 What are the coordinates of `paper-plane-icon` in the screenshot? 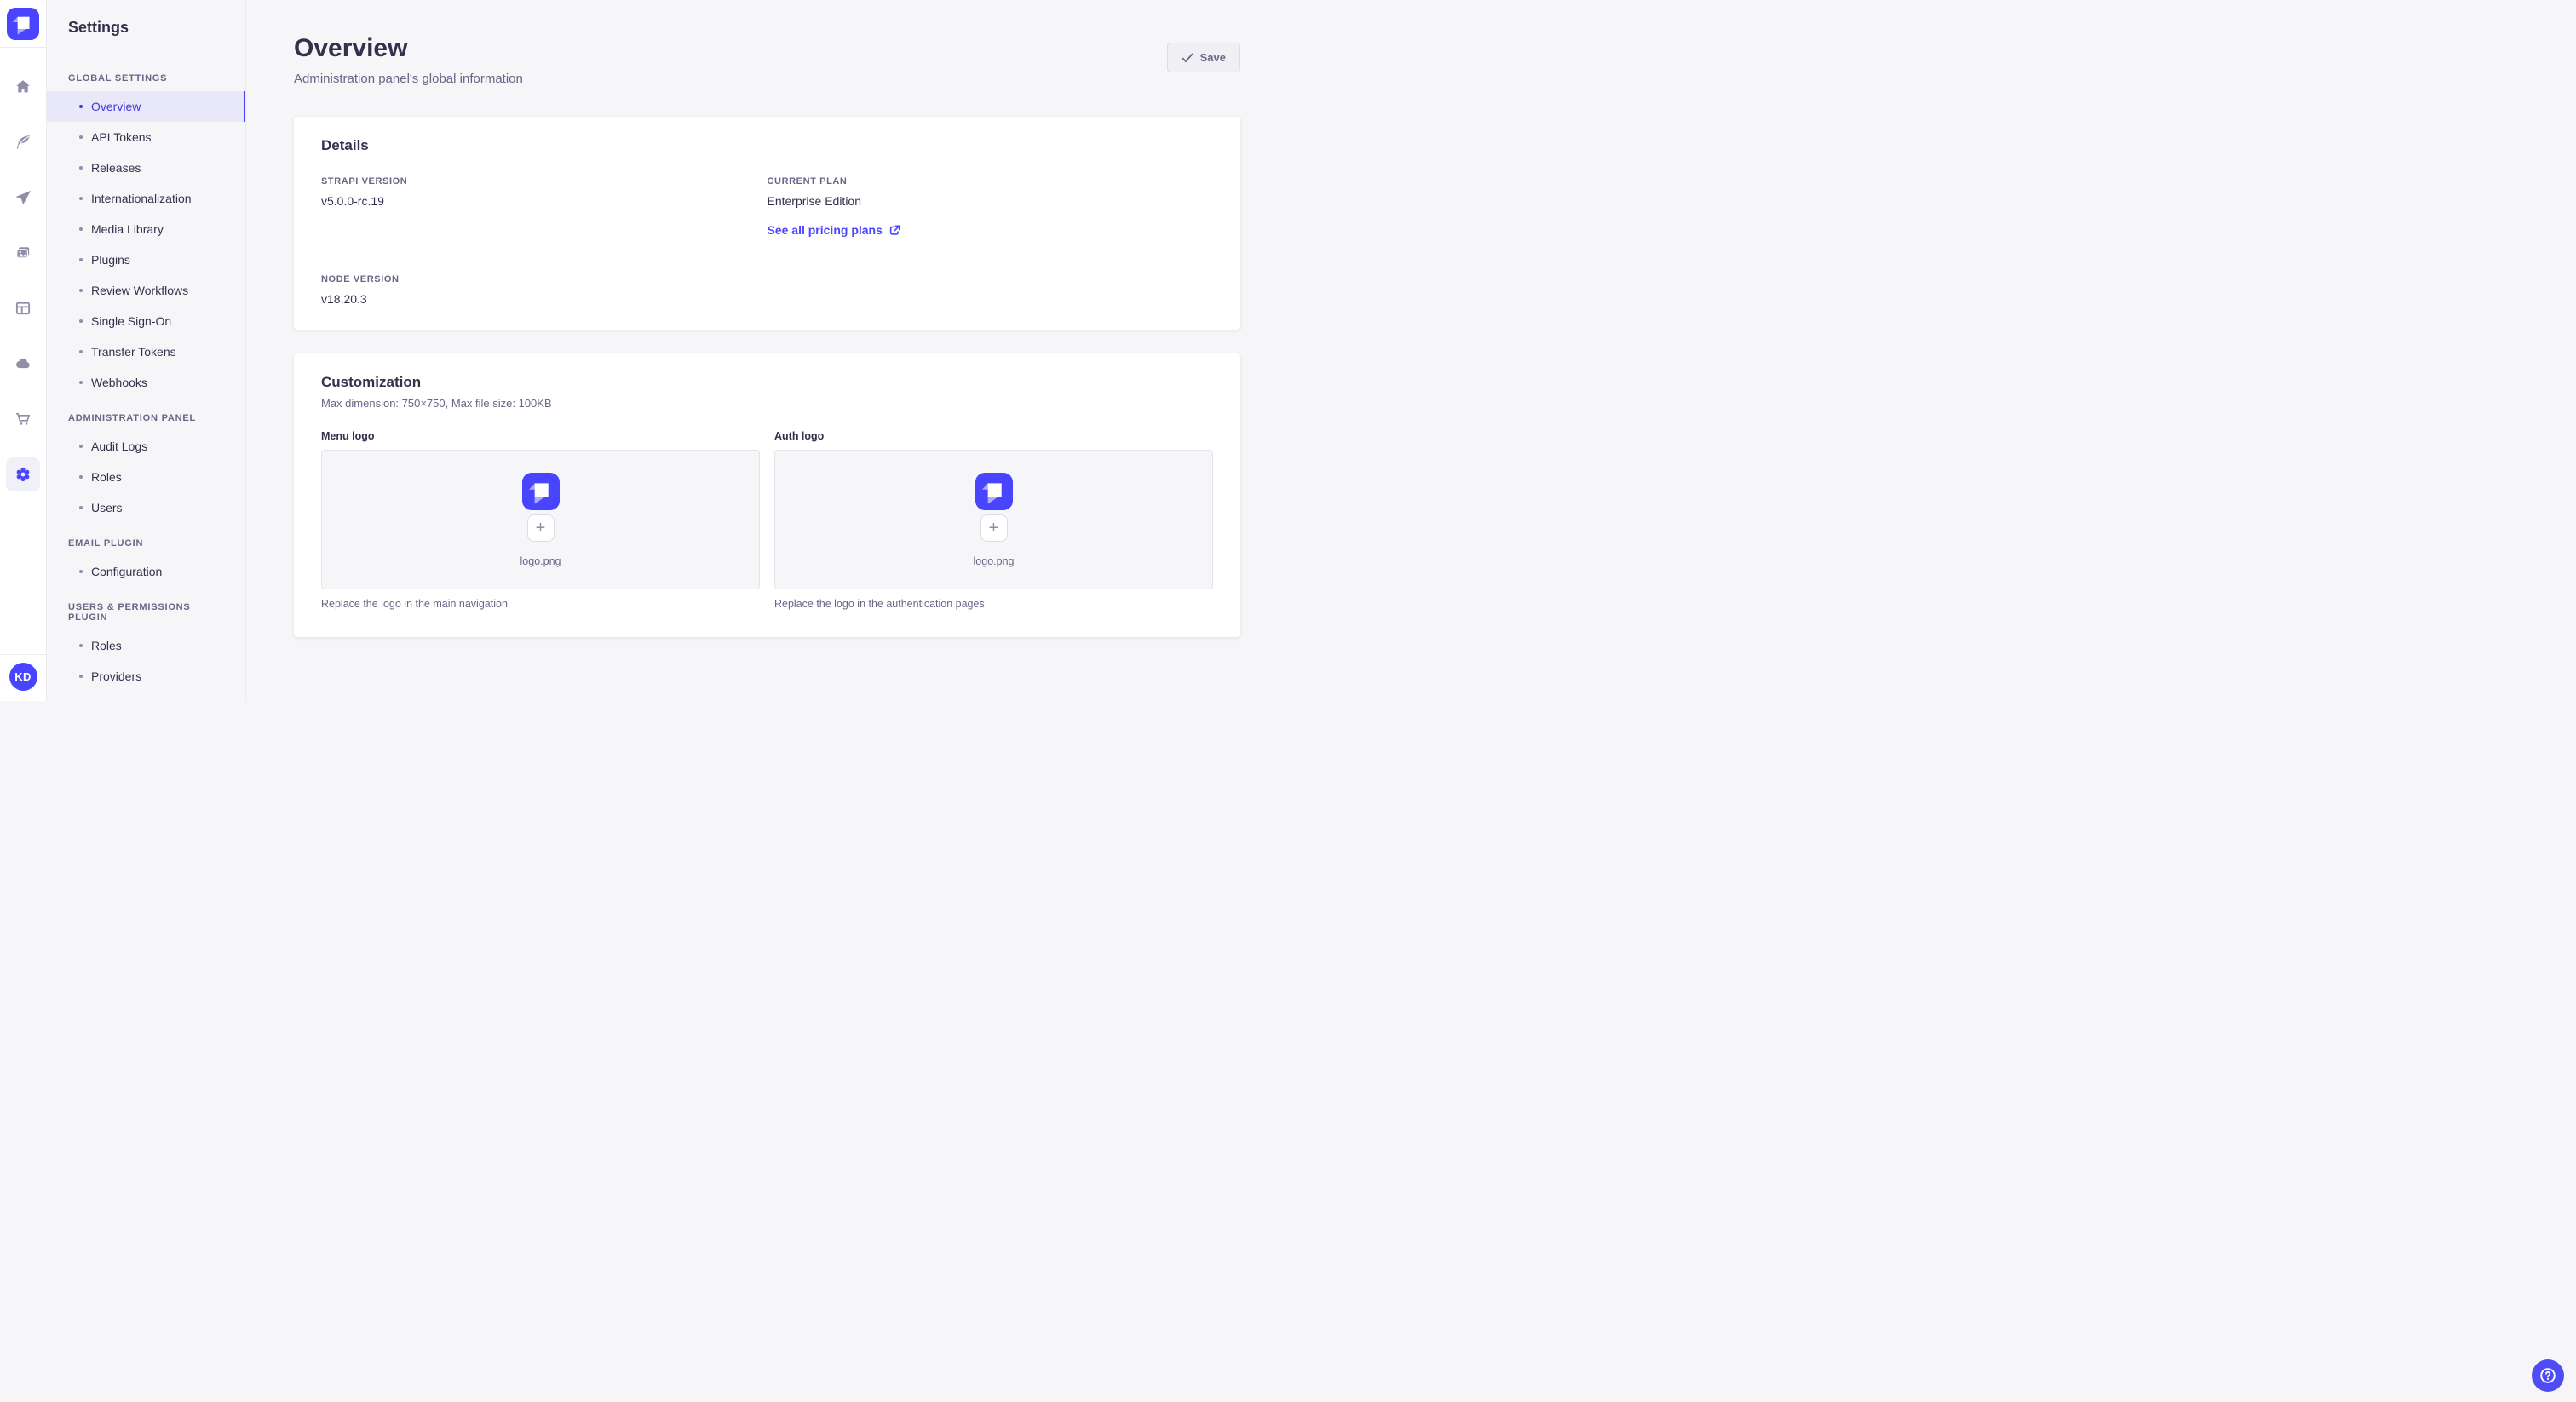 It's located at (23, 198).